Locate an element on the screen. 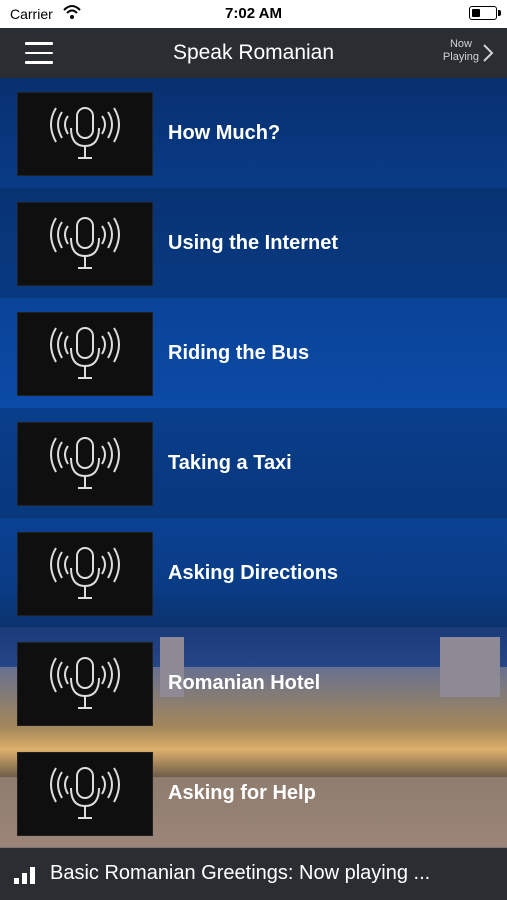 The image size is (507, 900). battery-icon is located at coordinates (485, 13).